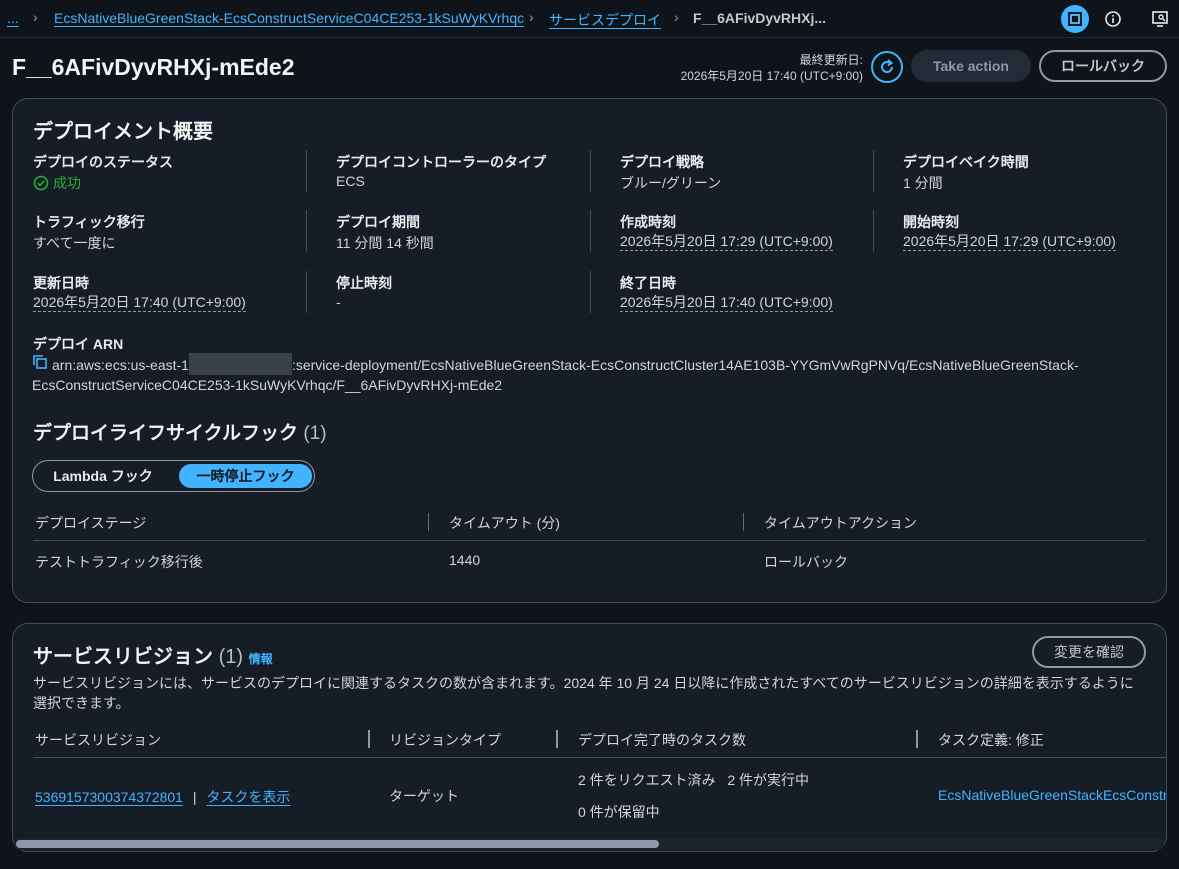 Image resolution: width=1179 pixels, height=869 pixels. Describe the element at coordinates (139, 303) in the screenshot. I see `updated-value: 2026年5月20日 17:40 (UTC+9:00)` at that location.